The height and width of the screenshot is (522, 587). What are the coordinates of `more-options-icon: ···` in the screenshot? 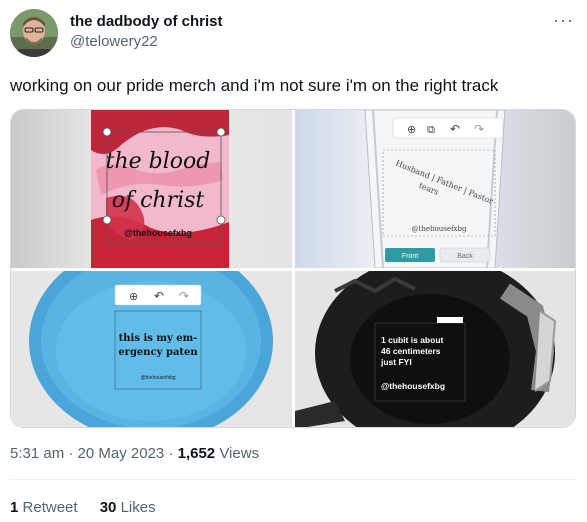 It's located at (563, 20).